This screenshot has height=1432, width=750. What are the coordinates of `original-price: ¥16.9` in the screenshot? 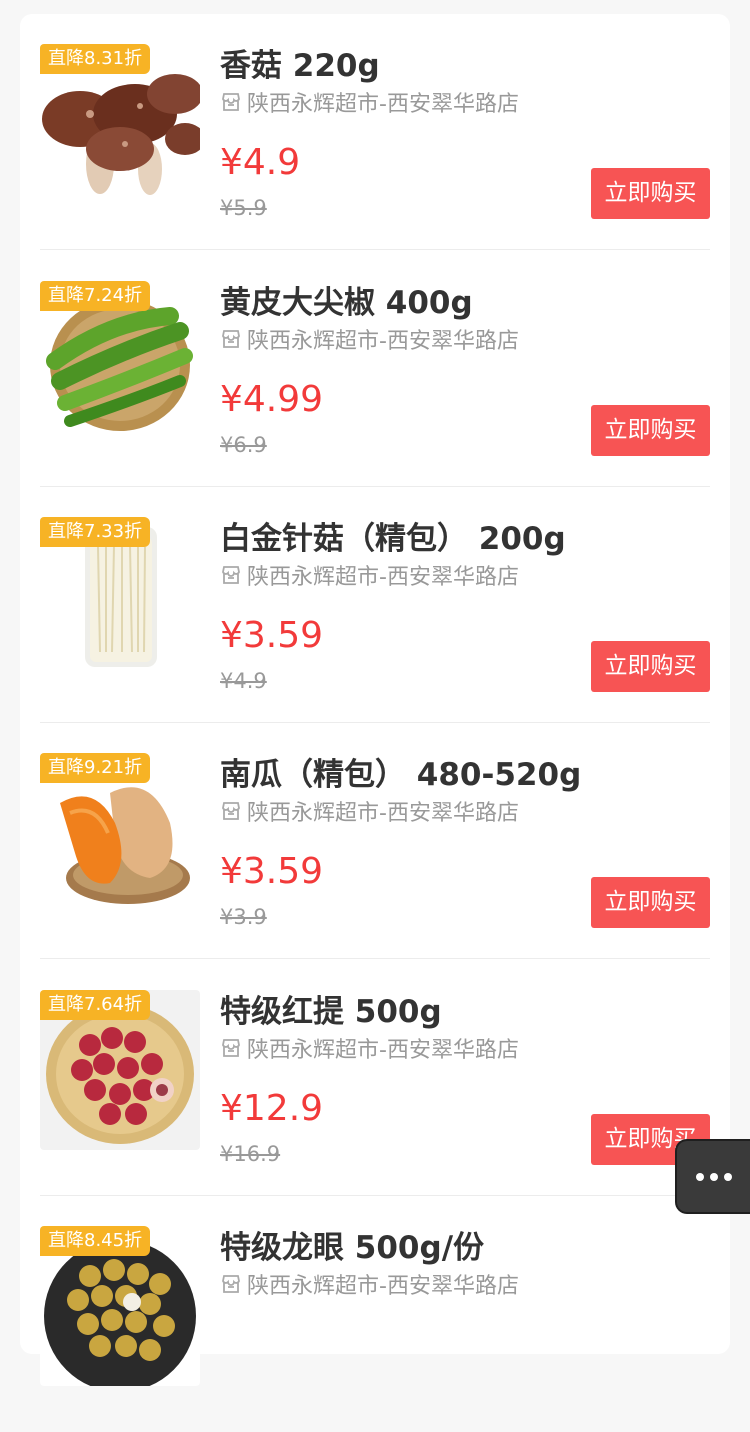 It's located at (250, 1154).